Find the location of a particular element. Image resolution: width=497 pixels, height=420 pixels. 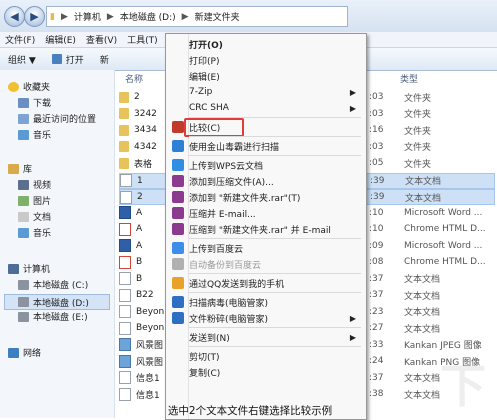

baidu-cloud-icon is located at coordinates (178, 248).